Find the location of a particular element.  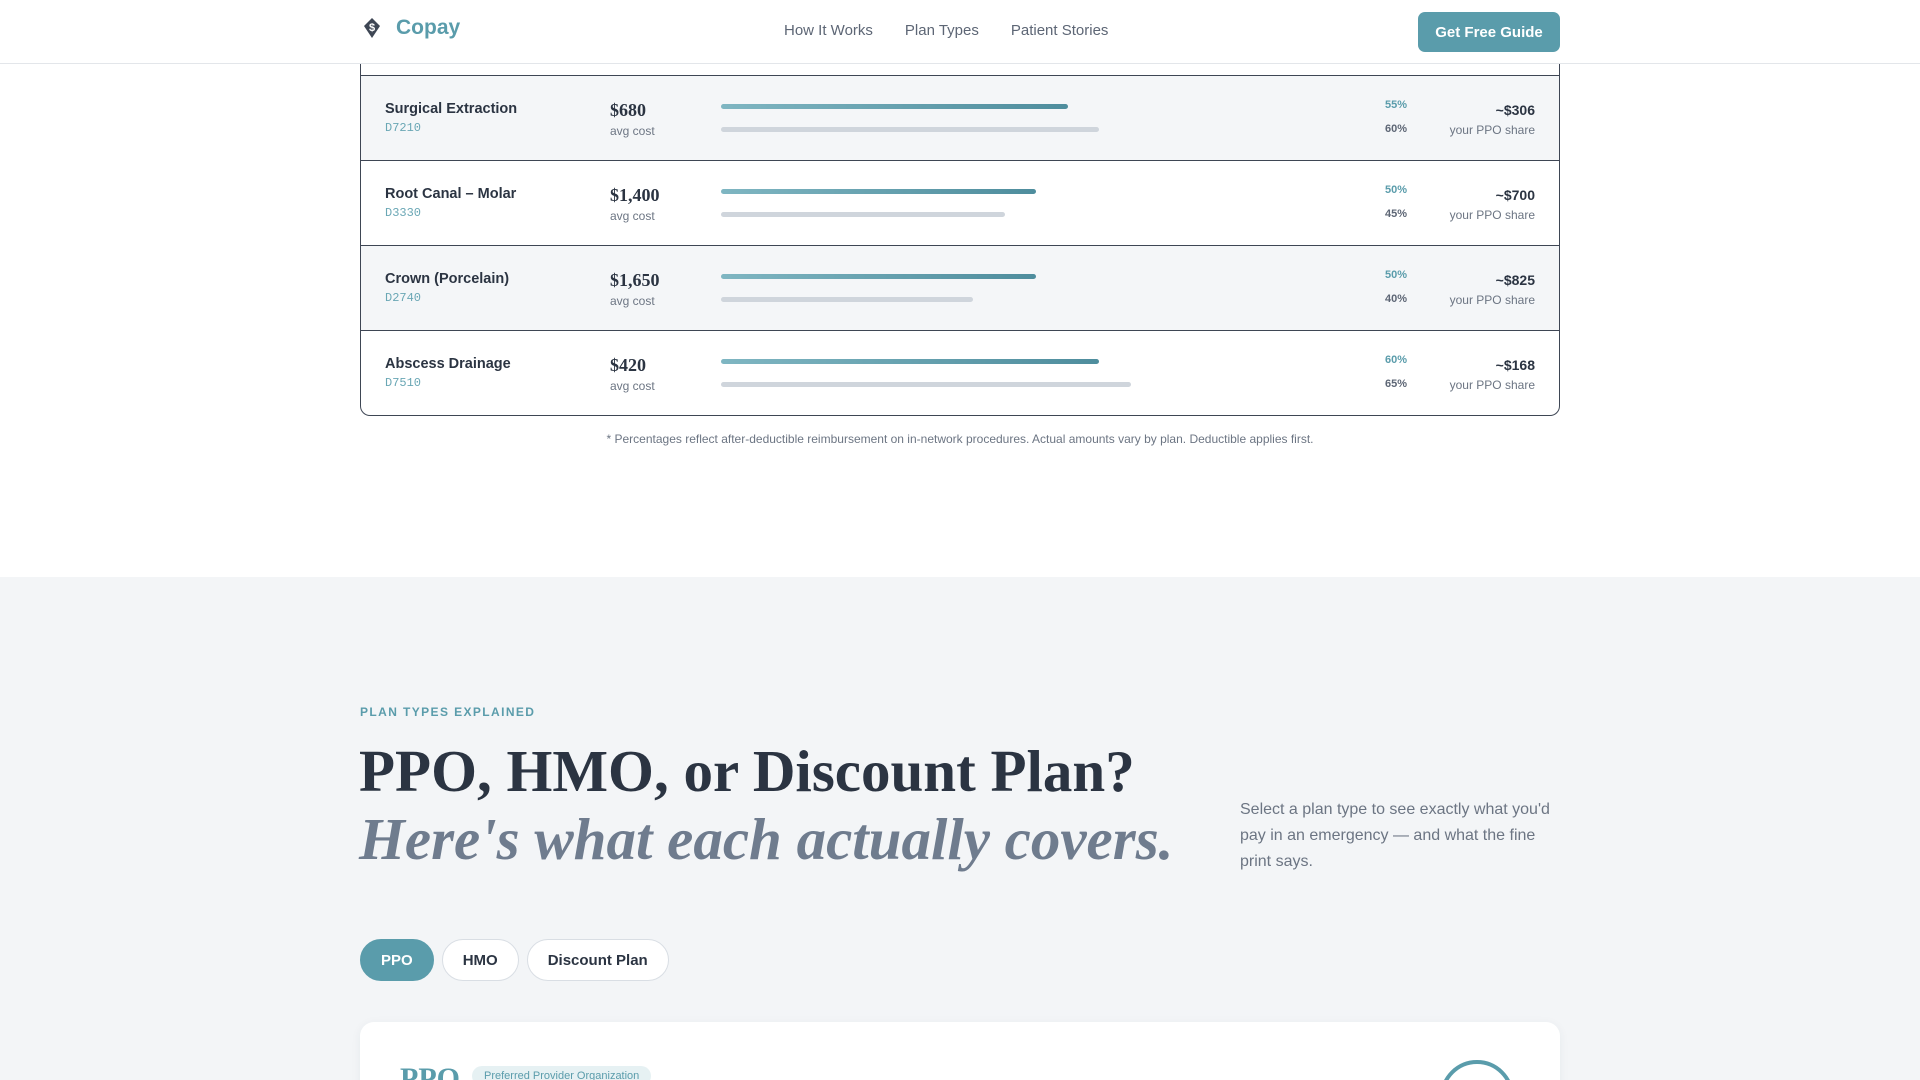

brand-logo-link: $ Copay is located at coordinates (410, 28).